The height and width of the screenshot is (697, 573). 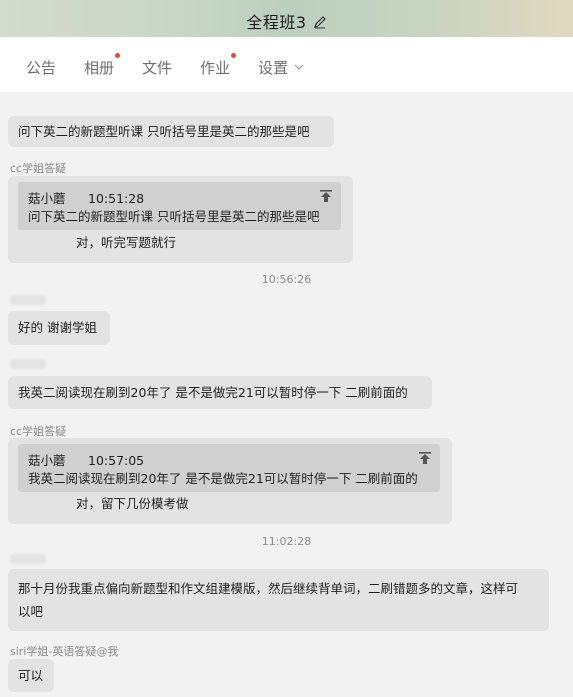 I want to click on tab-label: 相册, so click(x=99, y=68).